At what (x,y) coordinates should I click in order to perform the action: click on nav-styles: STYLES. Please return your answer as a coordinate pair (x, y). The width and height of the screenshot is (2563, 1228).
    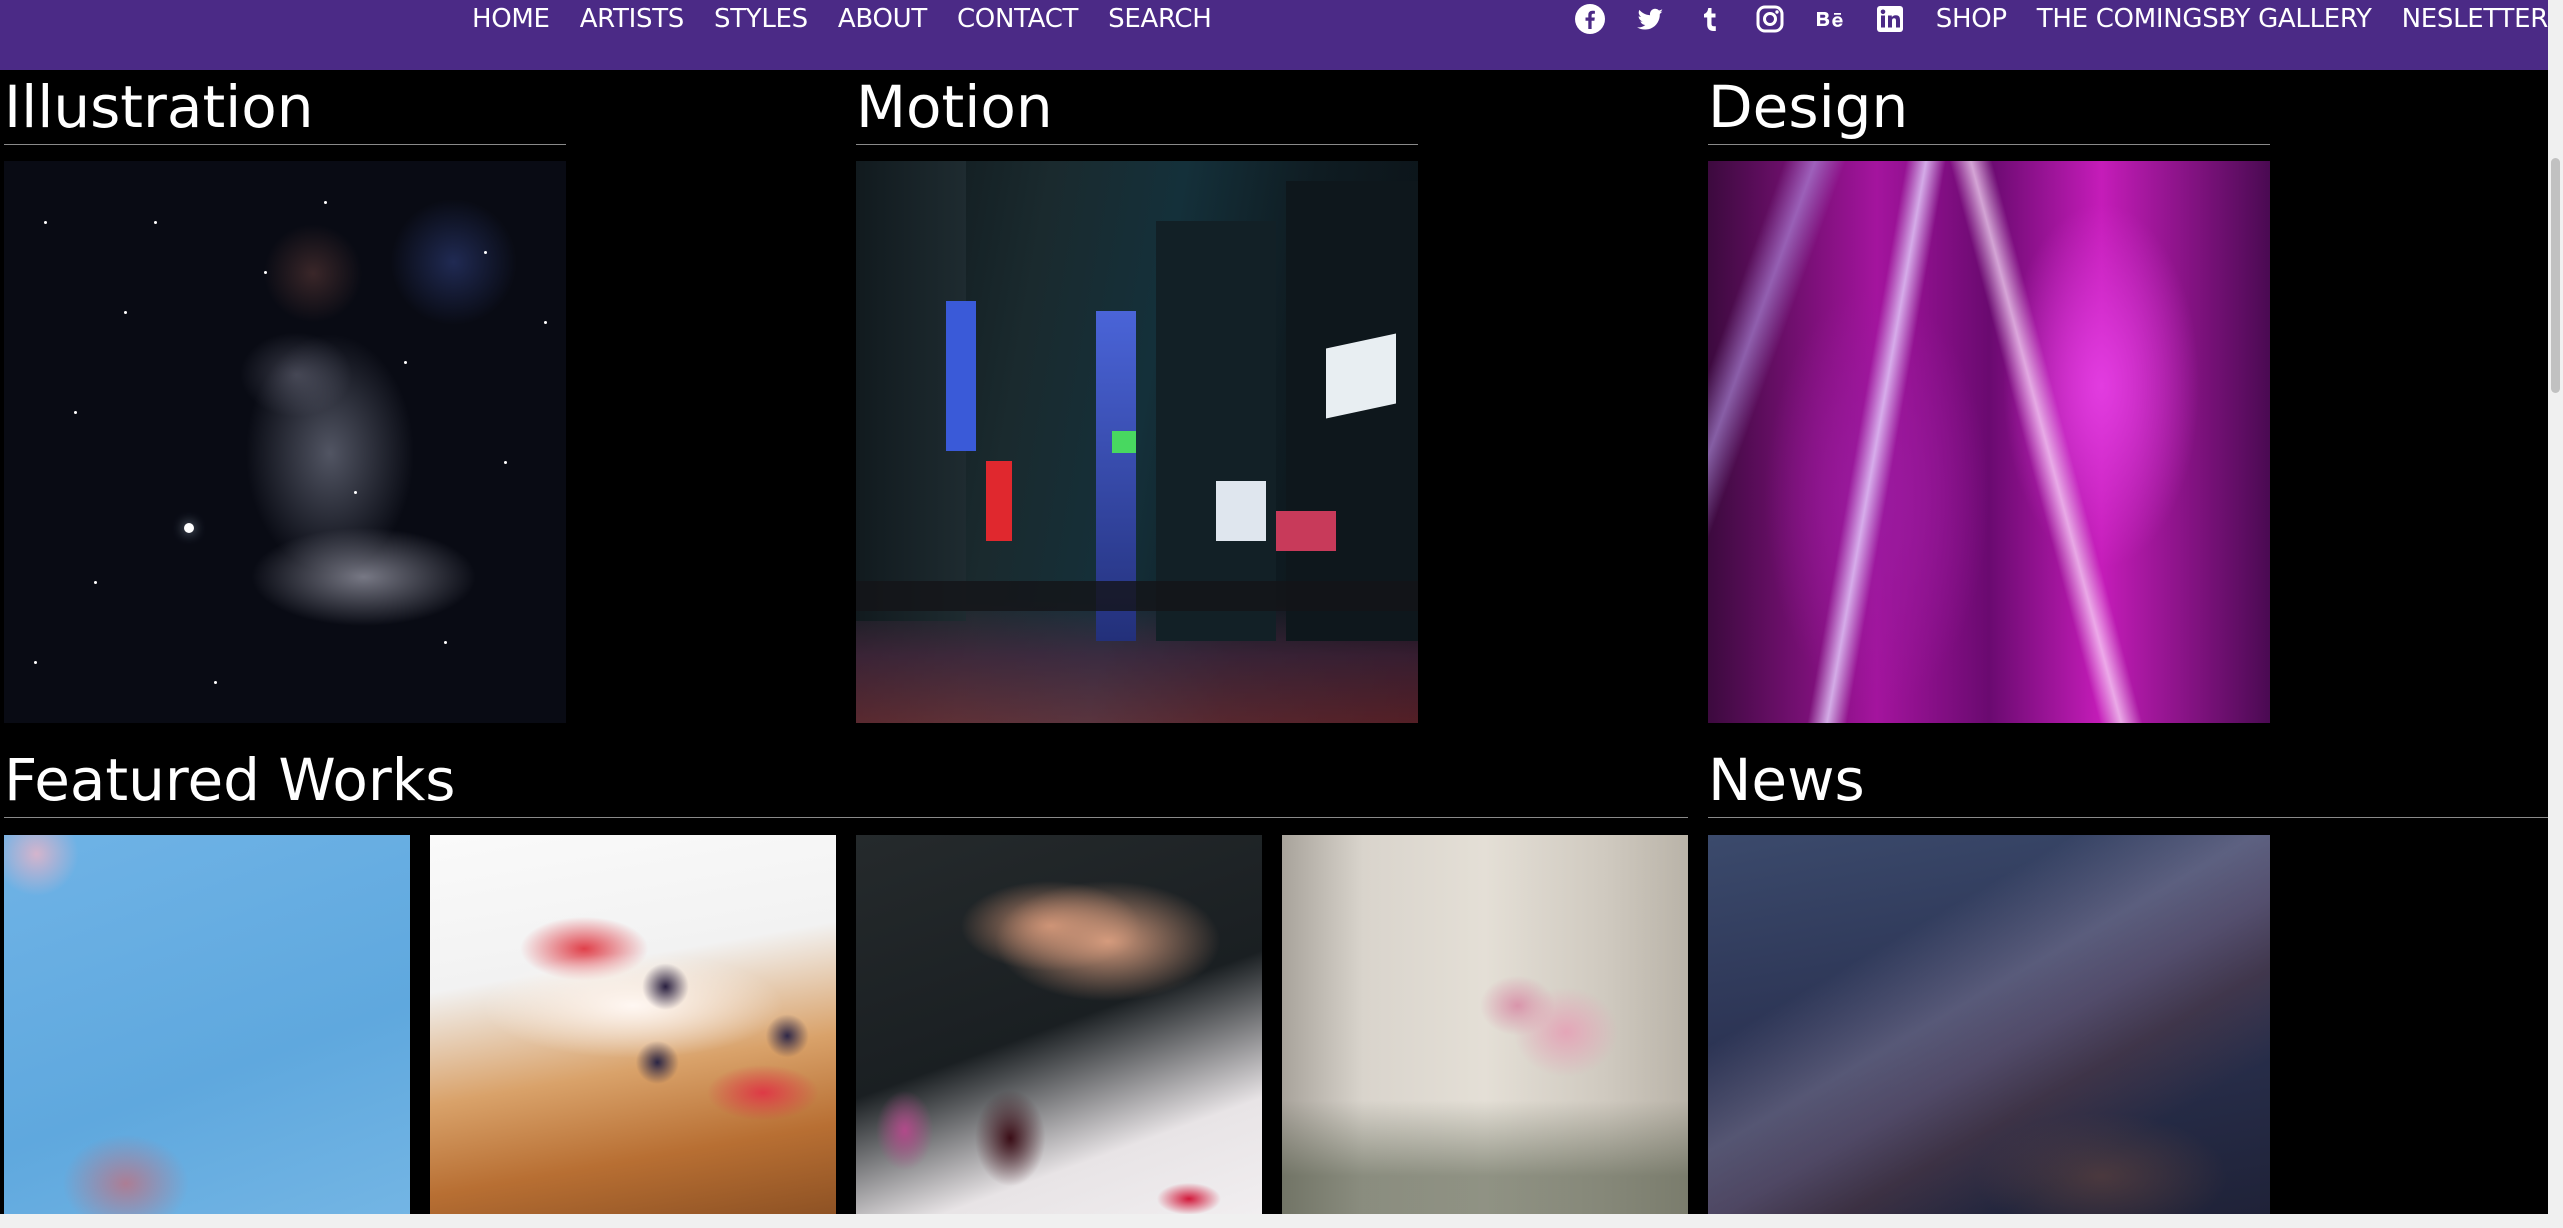
    Looking at the image, I should click on (761, 19).